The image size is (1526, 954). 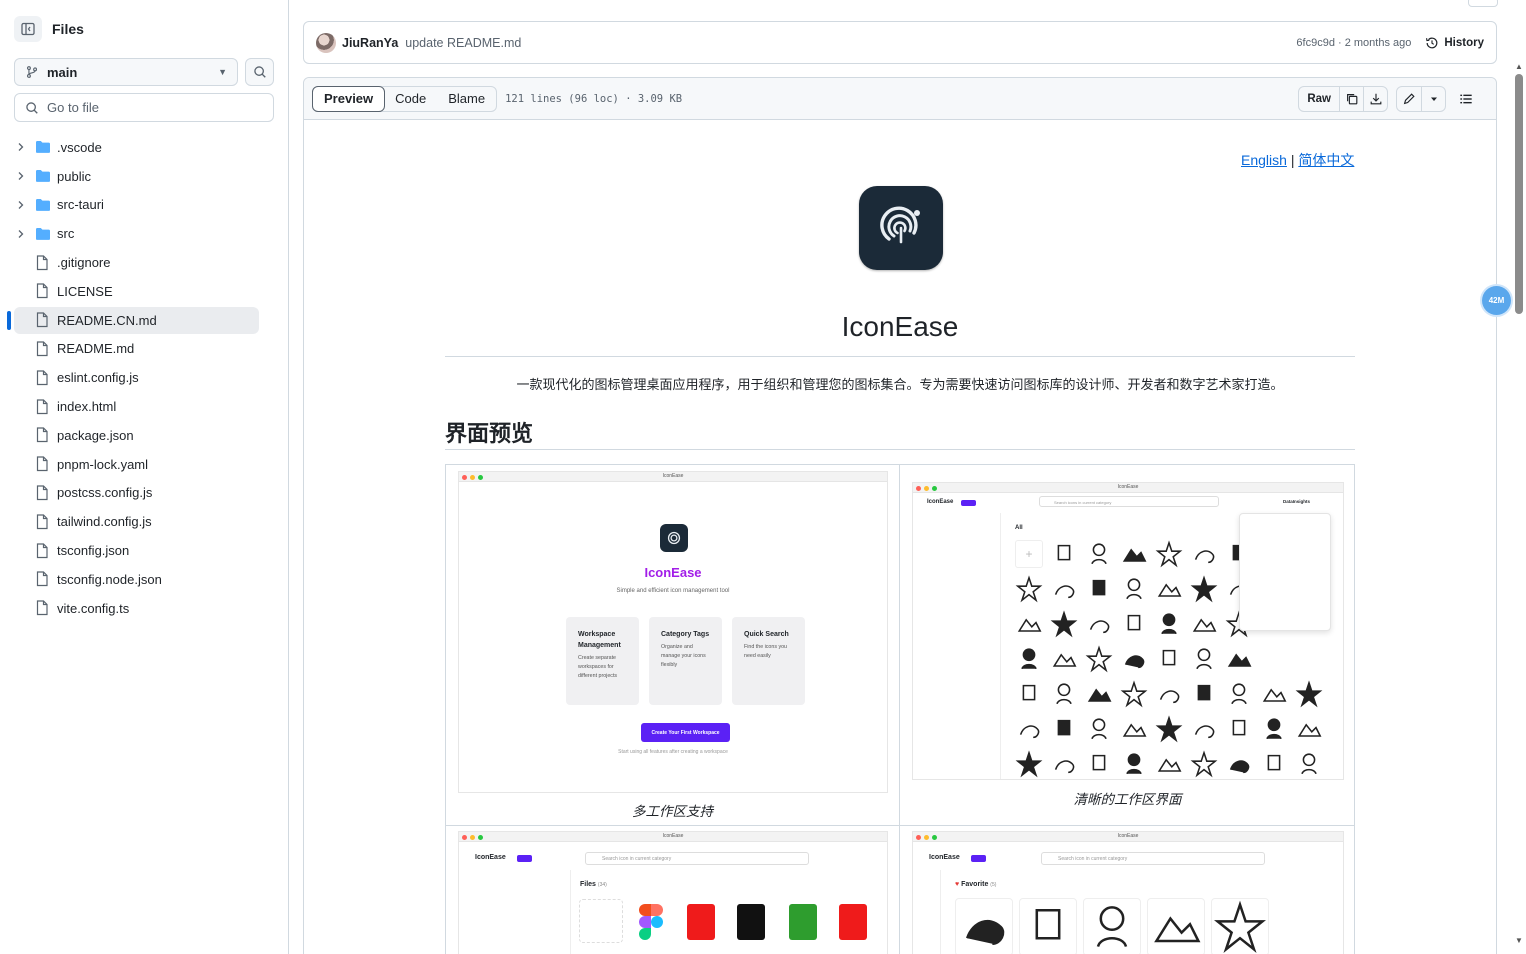 I want to click on tree-item-label: pnpm-lock.yaml, so click(x=103, y=464).